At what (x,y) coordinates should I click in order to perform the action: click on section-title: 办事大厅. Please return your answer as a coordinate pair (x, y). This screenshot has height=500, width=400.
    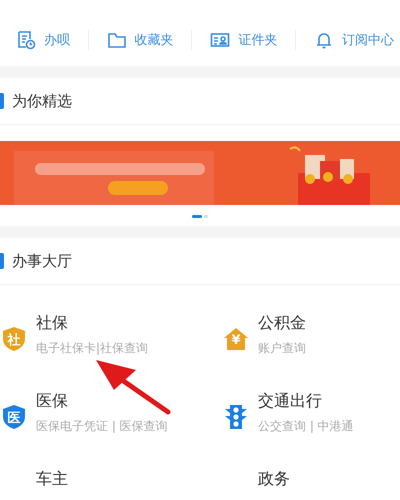
    Looking at the image, I should click on (42, 261).